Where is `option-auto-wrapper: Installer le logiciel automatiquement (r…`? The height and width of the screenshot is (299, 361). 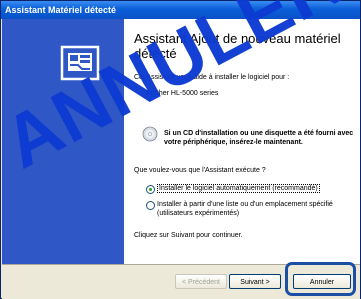 option-auto-wrapper: Installer le logiciel automatiquement (r… is located at coordinates (257, 188).